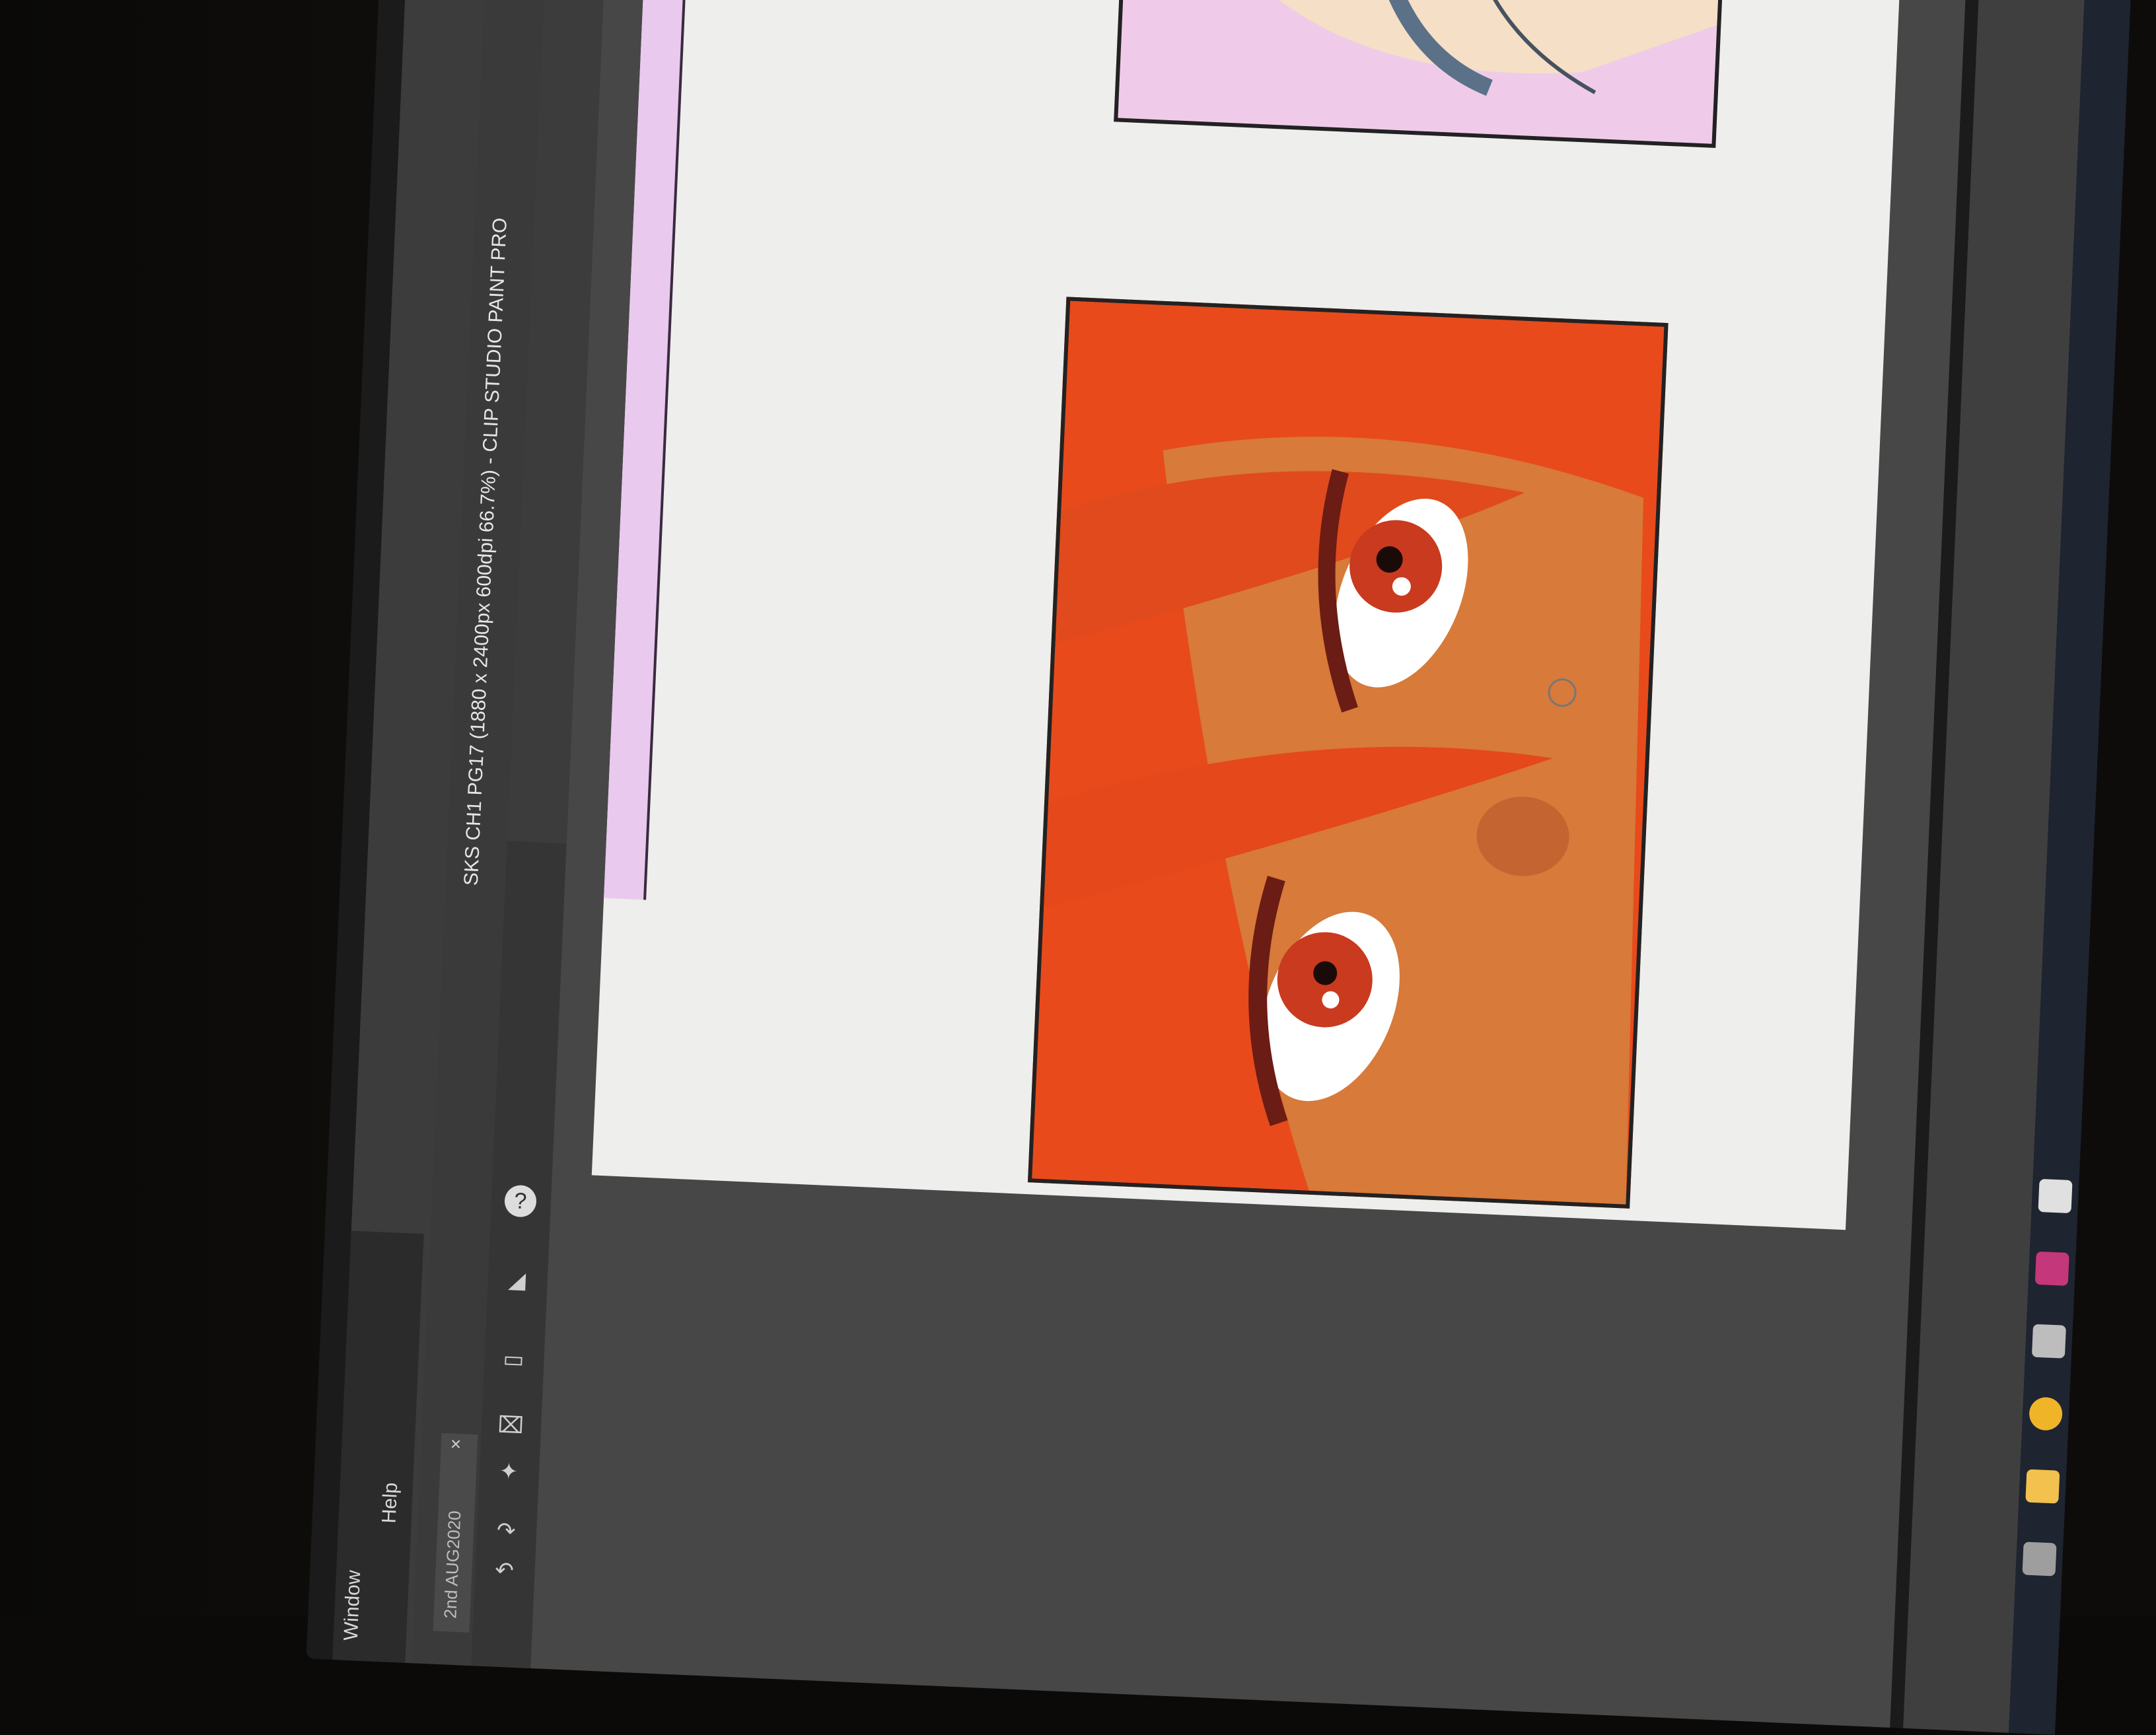 This screenshot has height=1735, width=2156. What do you see at coordinates (1463, 48) in the screenshot?
I see `panel-top-art` at bounding box center [1463, 48].